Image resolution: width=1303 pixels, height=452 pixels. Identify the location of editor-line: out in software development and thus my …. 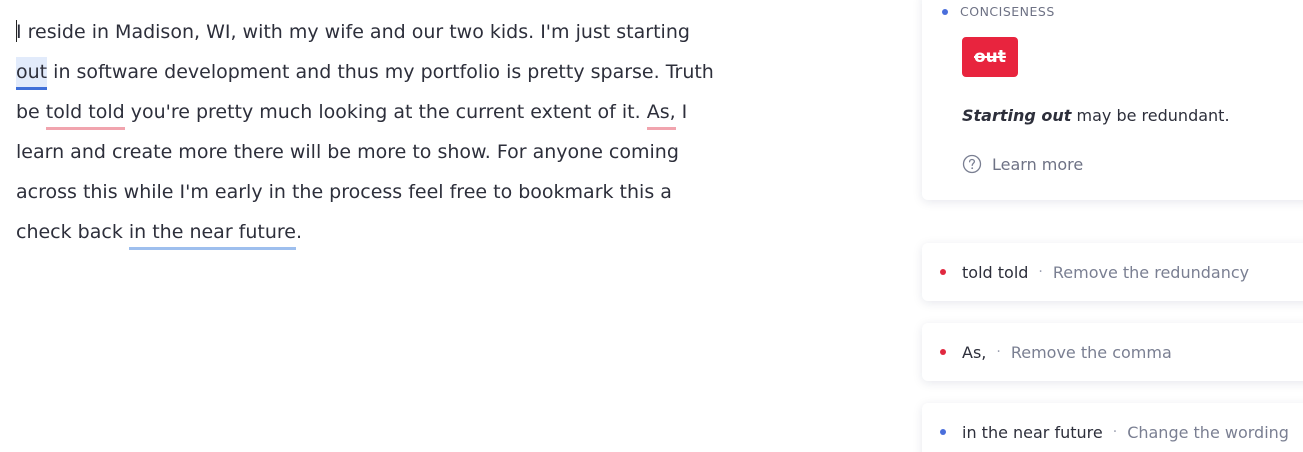
(396, 72).